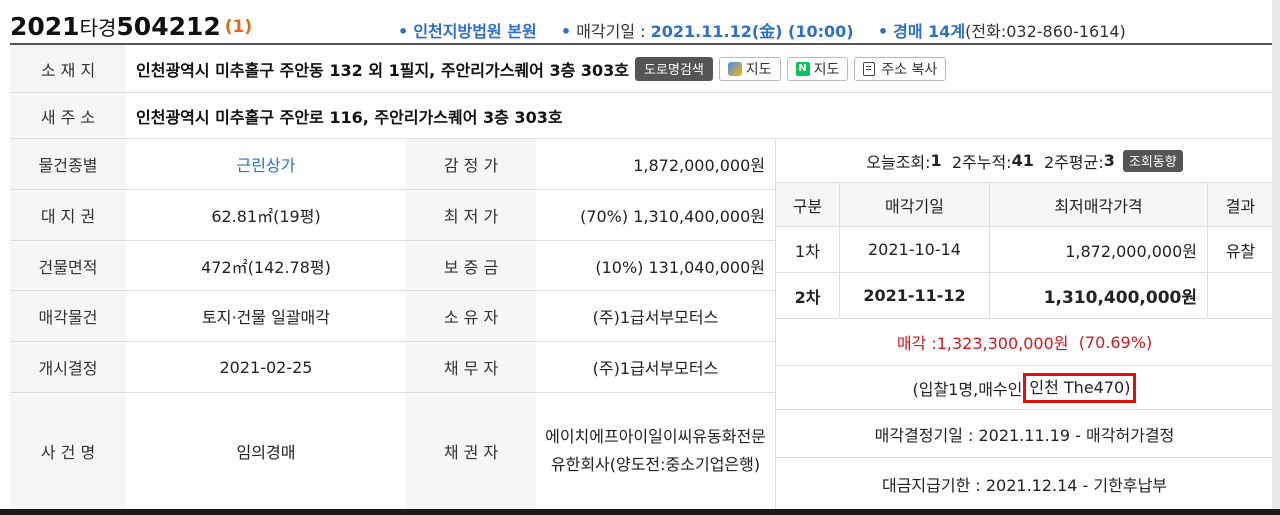  I want to click on debtor-label: 채 무 자, so click(471, 367).